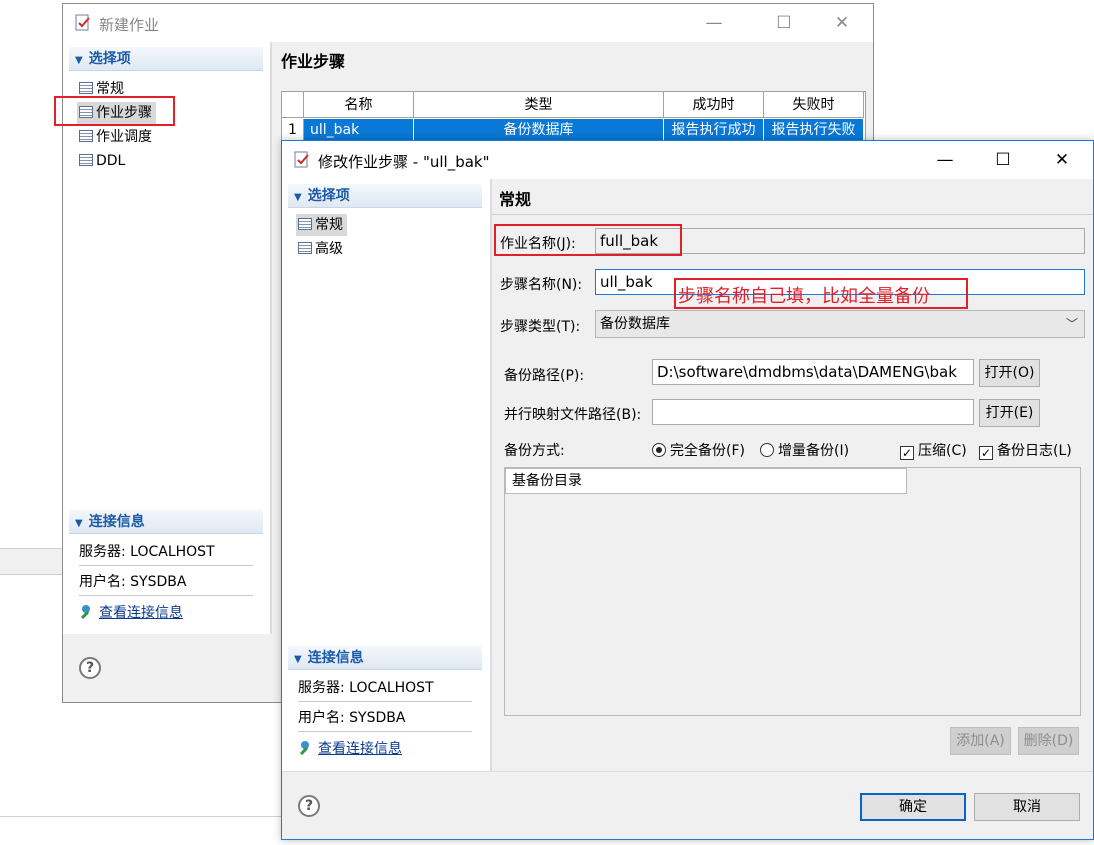 The image size is (1094, 845). What do you see at coordinates (515, 199) in the screenshot?
I see `page-title: 常规` at bounding box center [515, 199].